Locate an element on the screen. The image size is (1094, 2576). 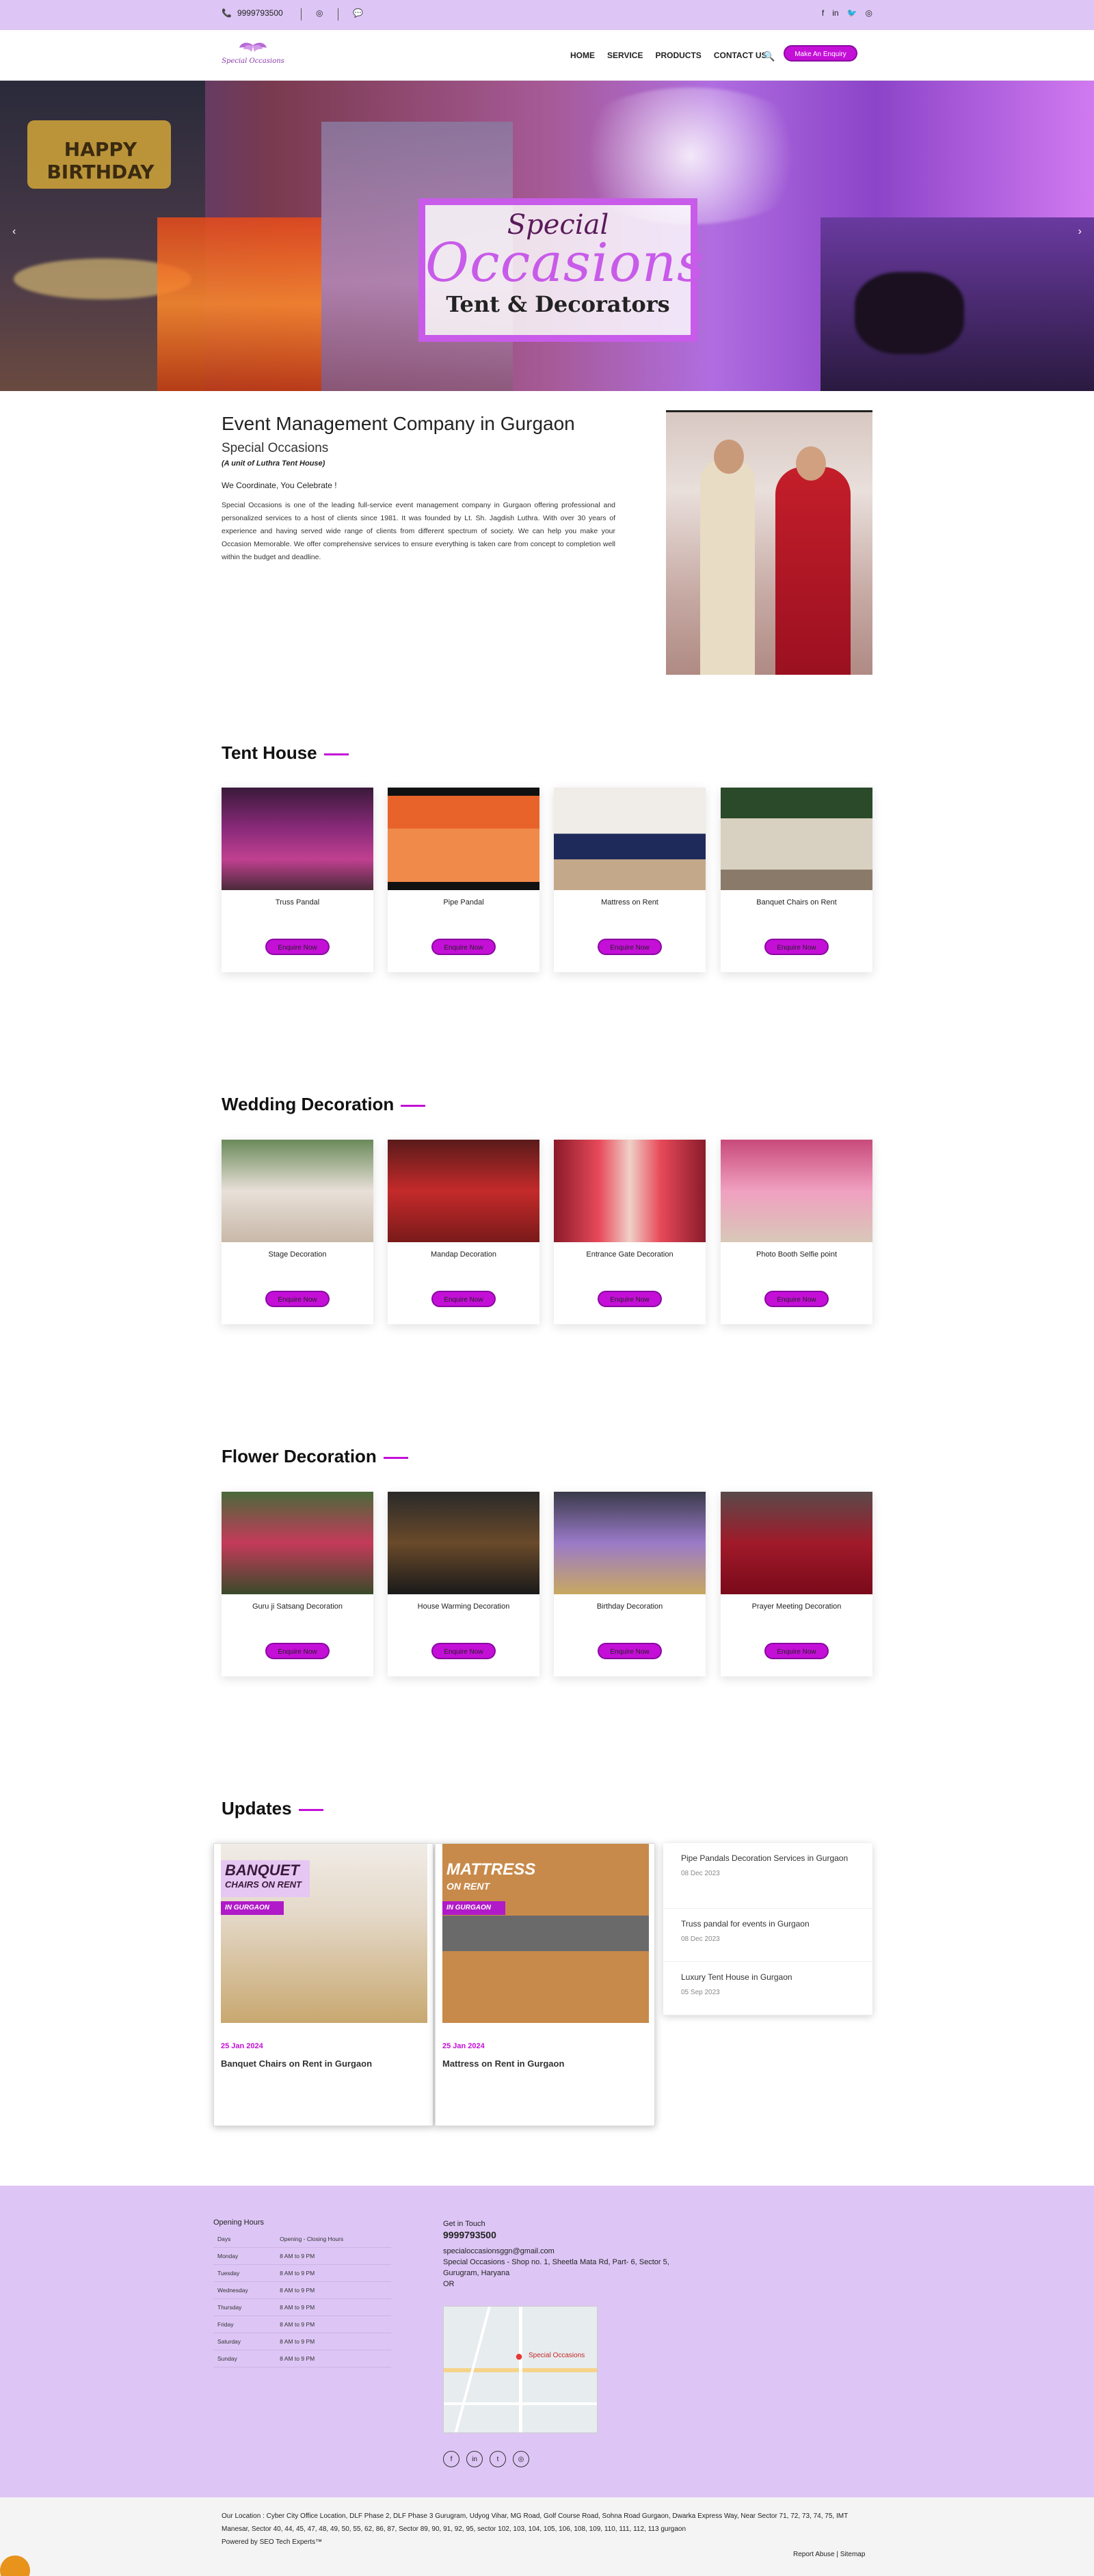
product-card: Mandap Decoration Enquire Now is located at coordinates (463, 1232).